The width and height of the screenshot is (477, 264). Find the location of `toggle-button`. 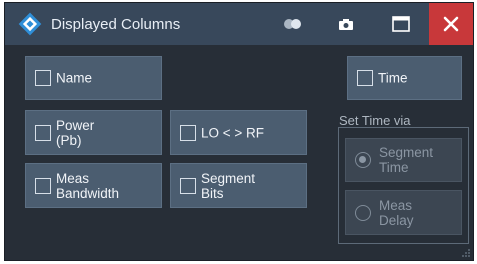

toggle-button is located at coordinates (293, 24).